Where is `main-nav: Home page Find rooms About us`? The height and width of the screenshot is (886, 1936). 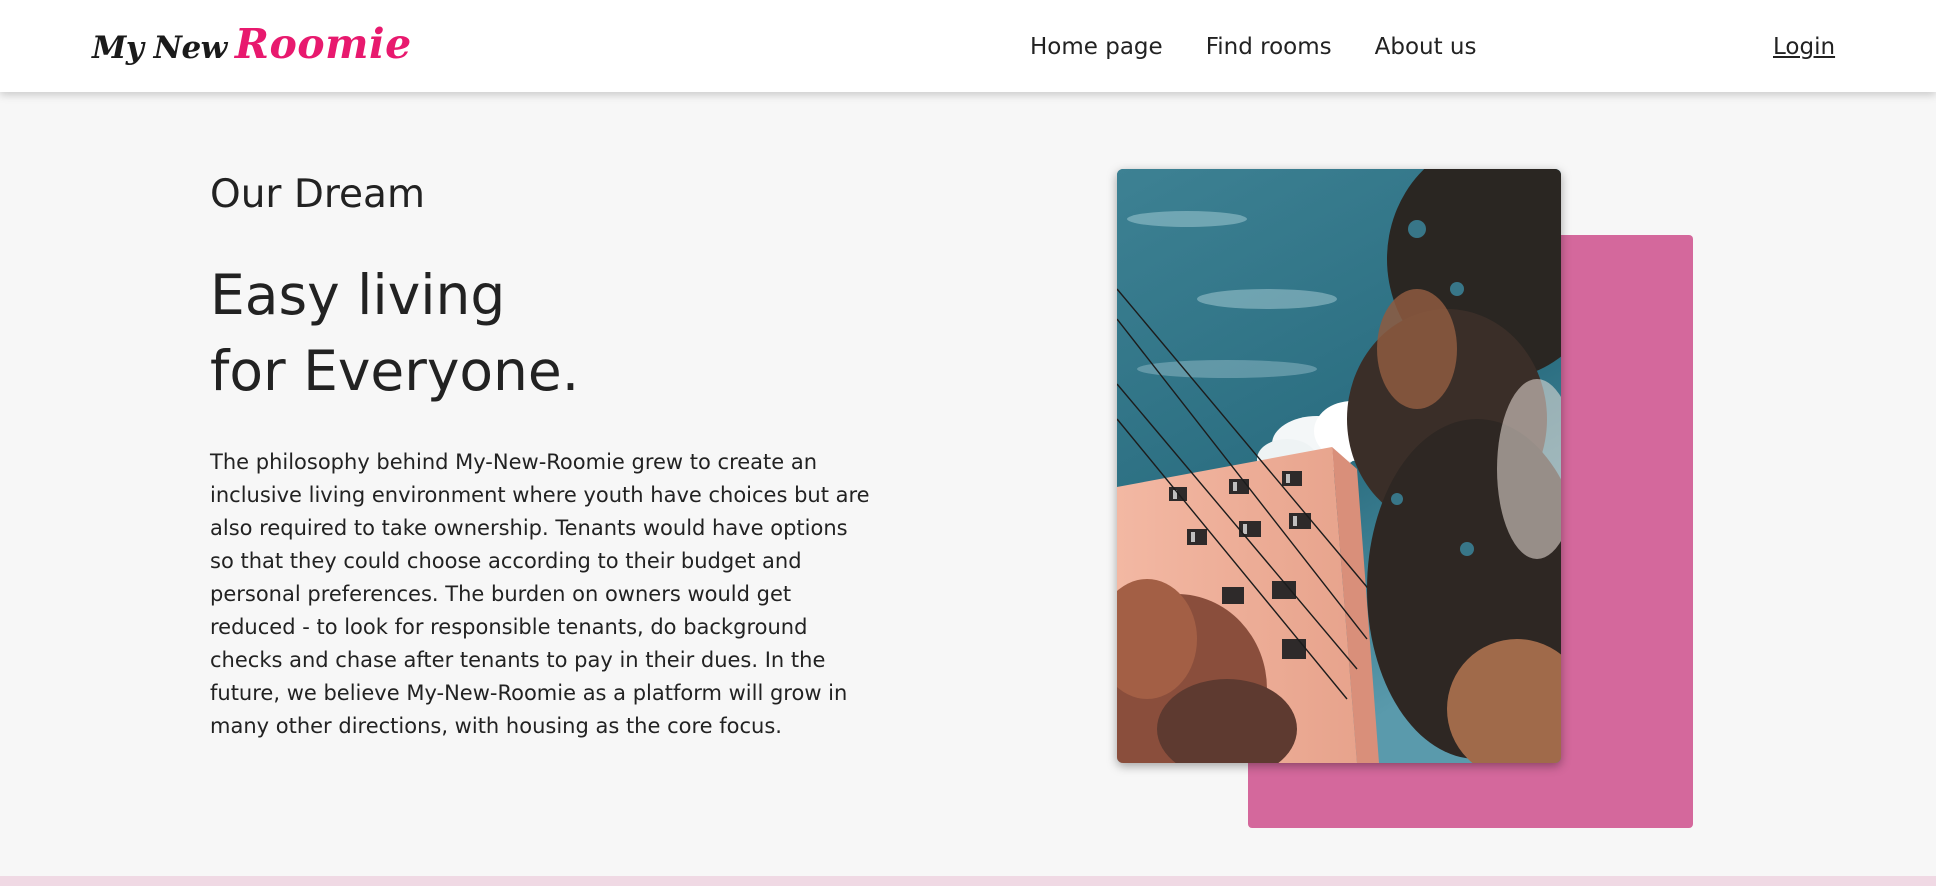 main-nav: Home page Find rooms About us is located at coordinates (1274, 47).